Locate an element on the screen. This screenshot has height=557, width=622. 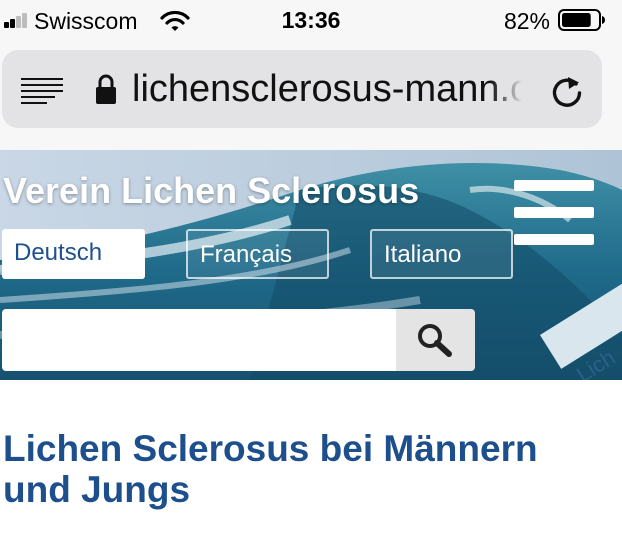
address-bar: lichensclerosus-mann.ch is located at coordinates (302, 89).